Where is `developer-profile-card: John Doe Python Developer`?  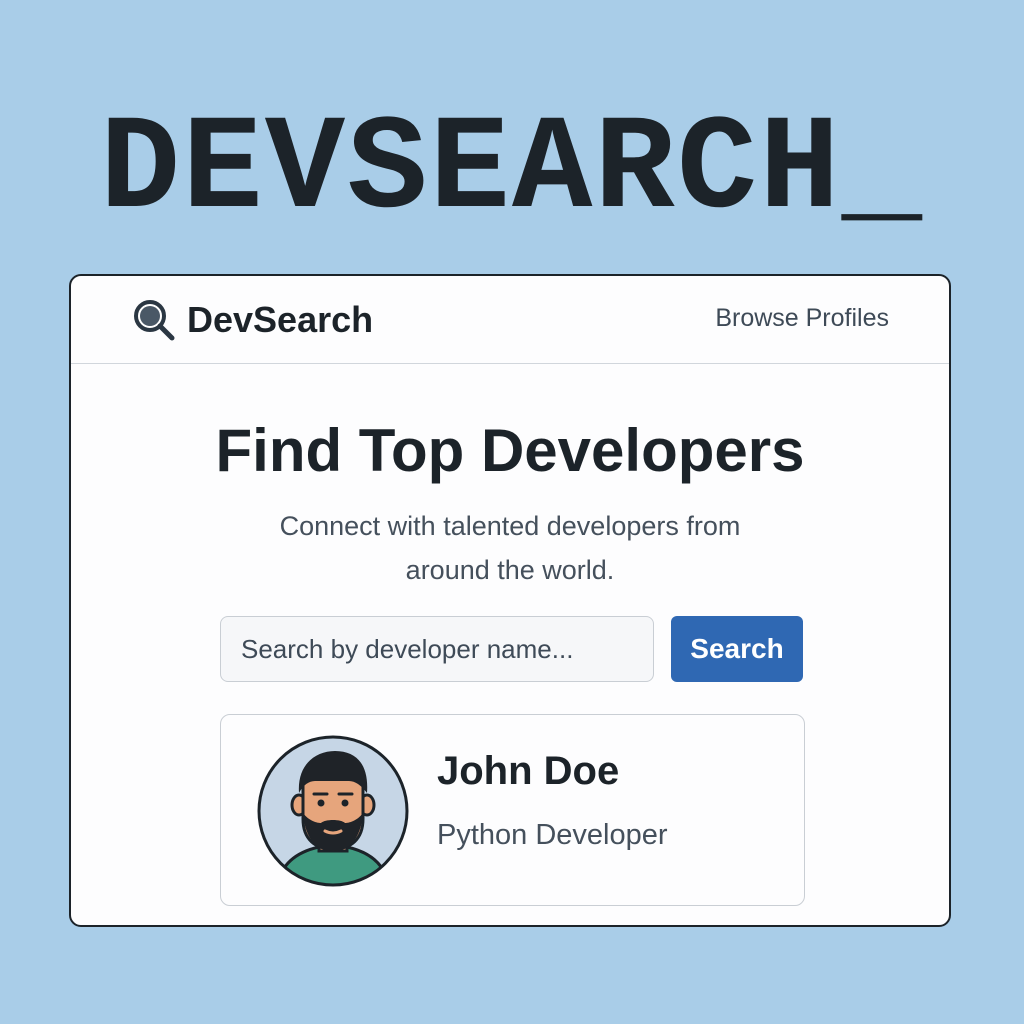
developer-profile-card: John Doe Python Developer is located at coordinates (512, 810).